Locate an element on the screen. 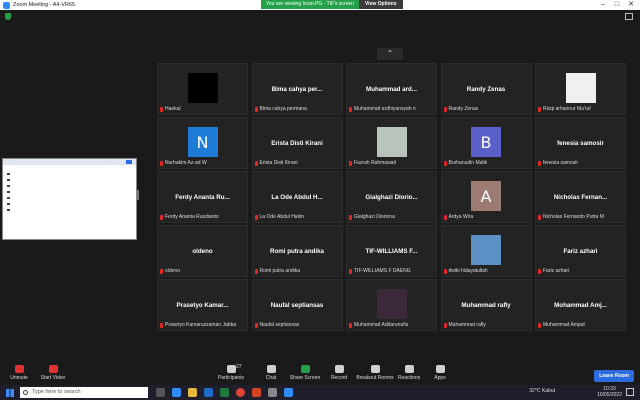  participant-avatar: B is located at coordinates (486, 142).